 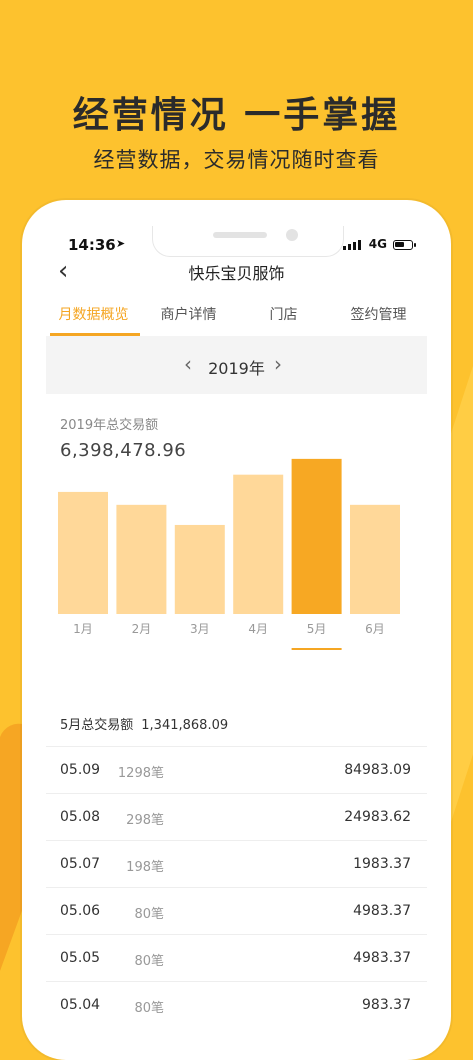 What do you see at coordinates (236, 769) in the screenshot?
I see `transaction-row: 05.09 1298笔 84983.09` at bounding box center [236, 769].